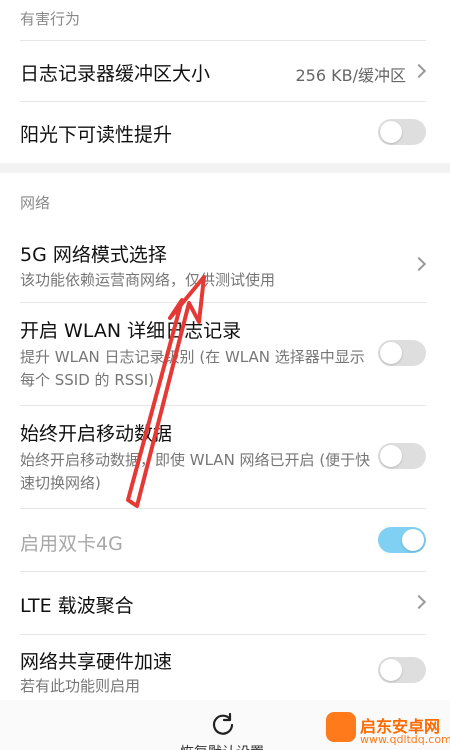  I want to click on mobile-data-always-on-subtitle: 始终开启移动数据，即使 WLAN 网络已开启 (便于快速切换网络), so click(195, 471).